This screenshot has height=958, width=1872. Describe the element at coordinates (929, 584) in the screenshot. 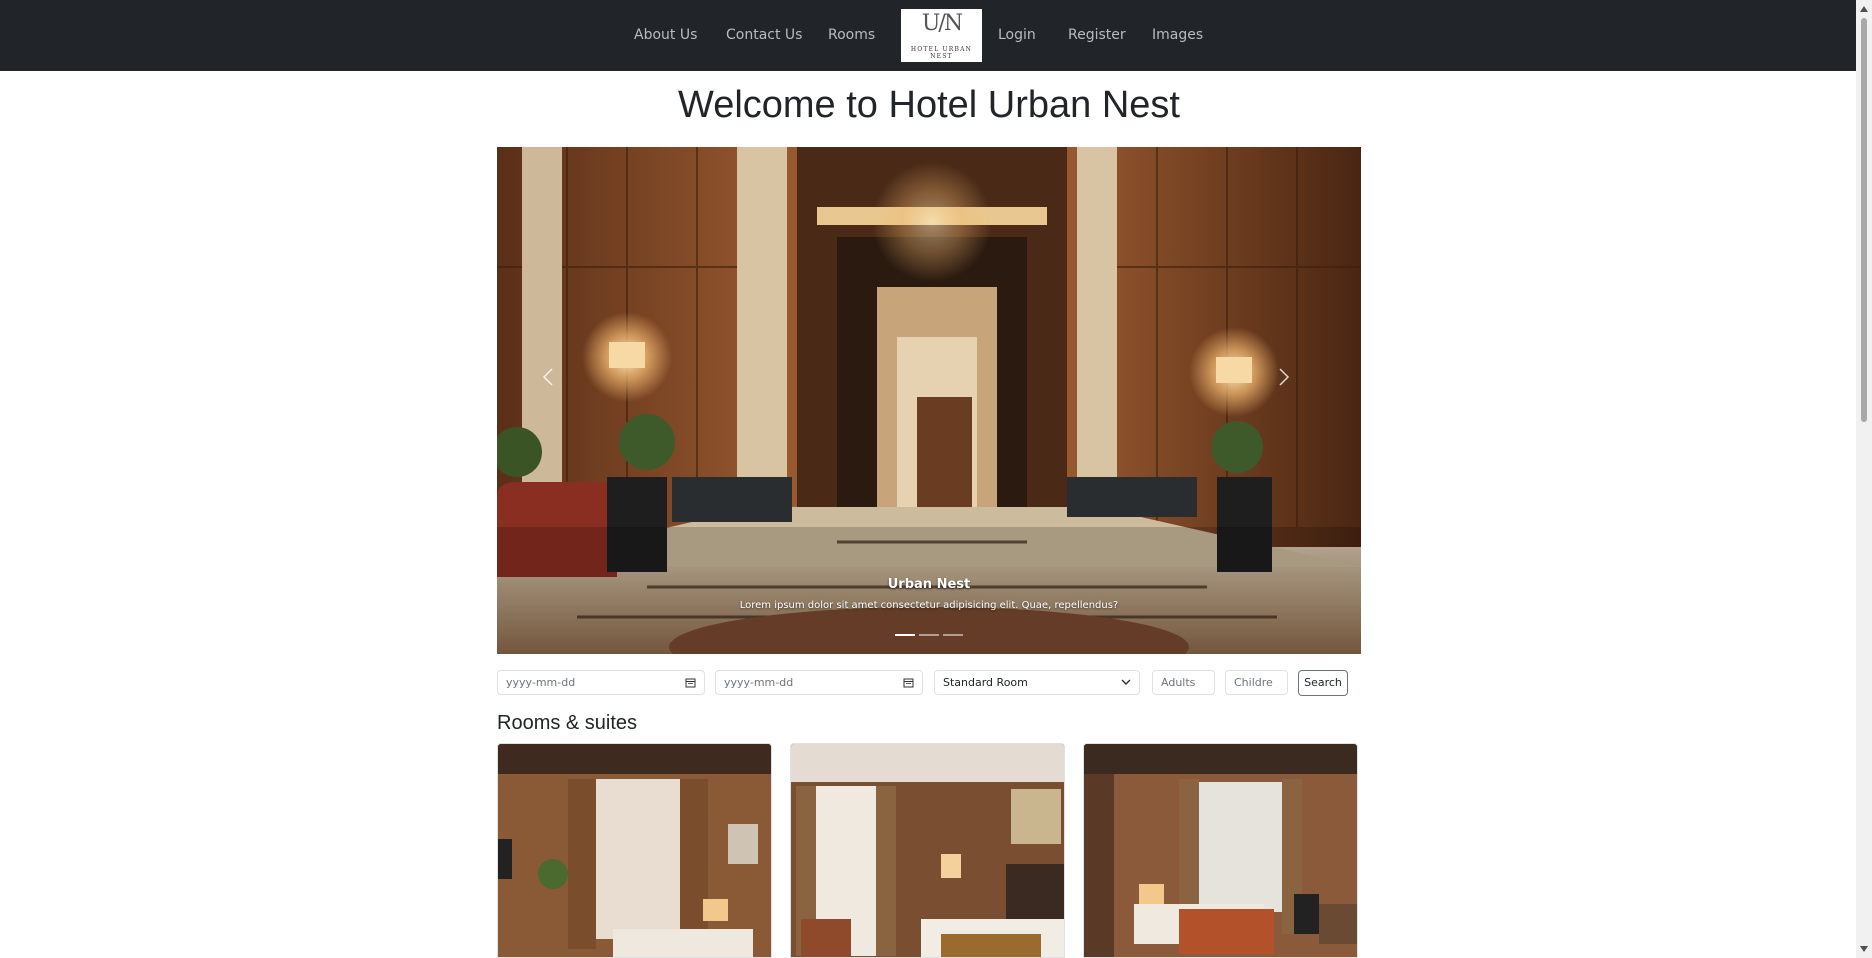

I see `carousel-caption-title: Urban Nest` at that location.